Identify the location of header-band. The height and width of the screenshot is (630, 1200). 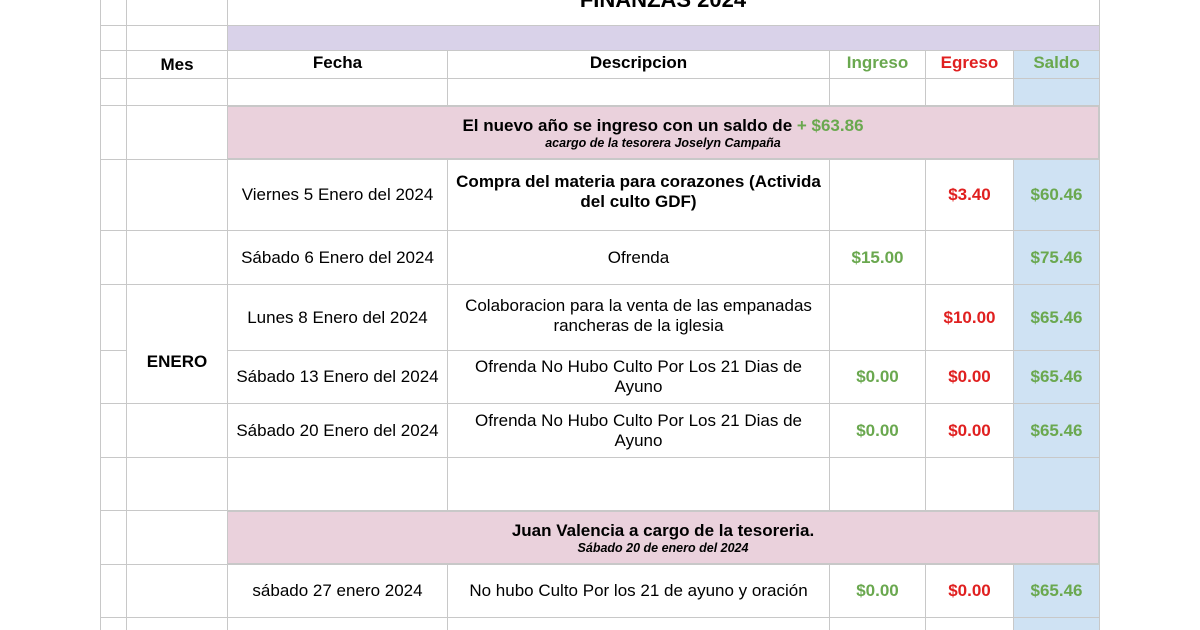
(663, 38).